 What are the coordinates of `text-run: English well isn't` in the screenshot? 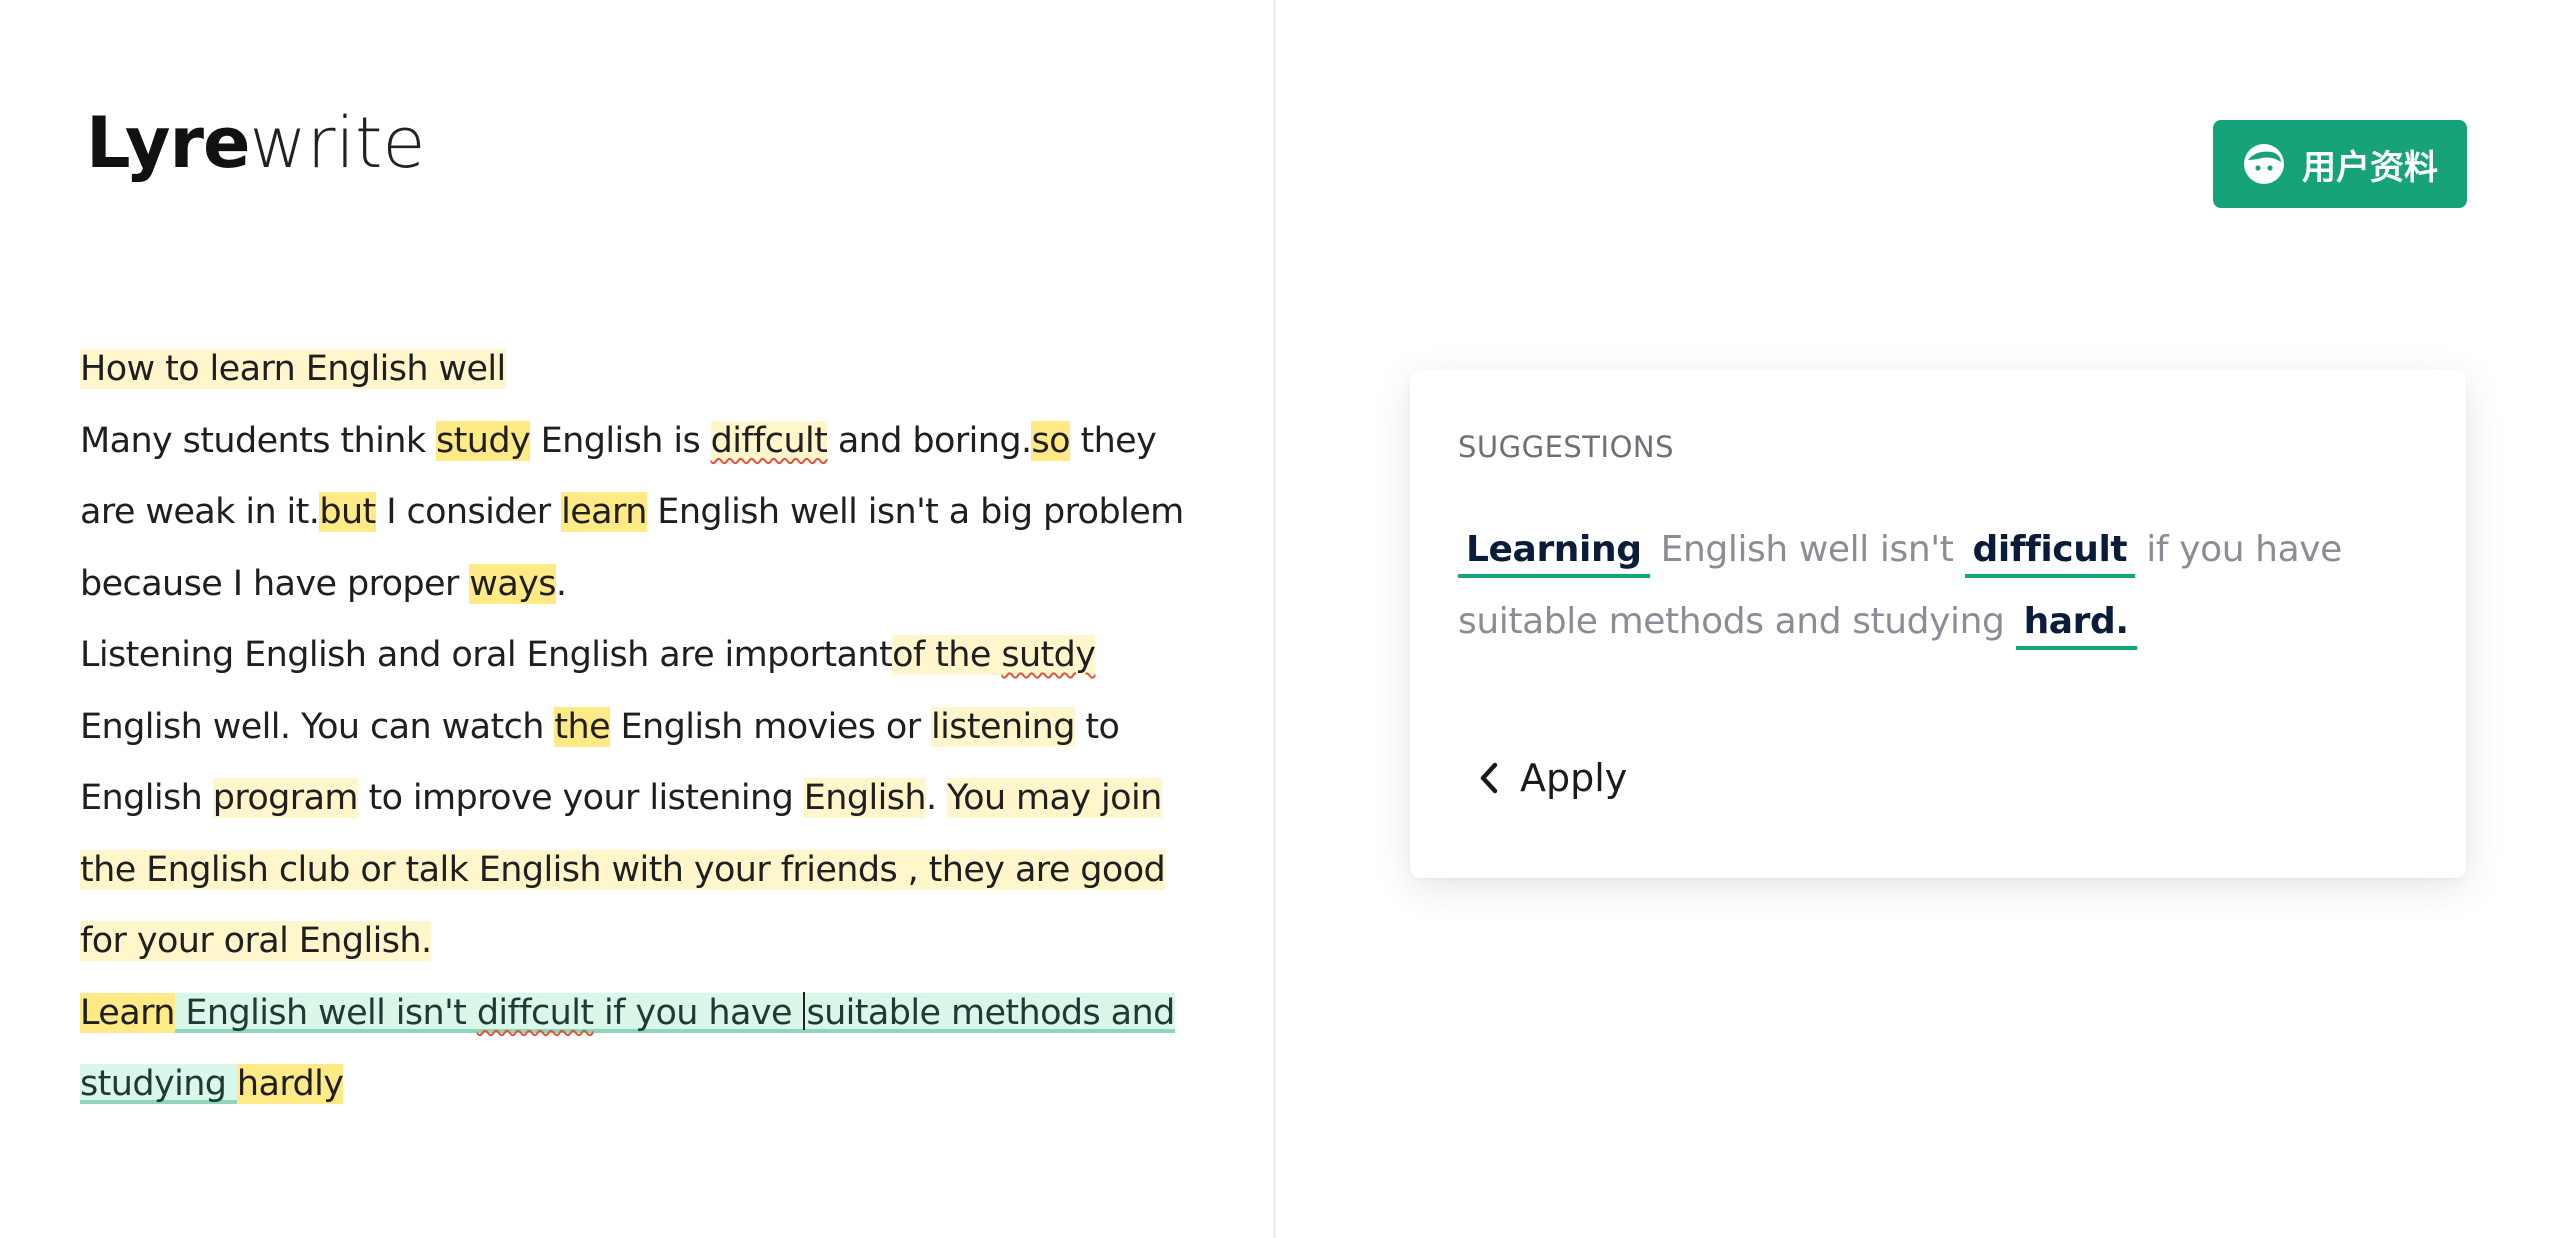 It's located at (325, 1012).